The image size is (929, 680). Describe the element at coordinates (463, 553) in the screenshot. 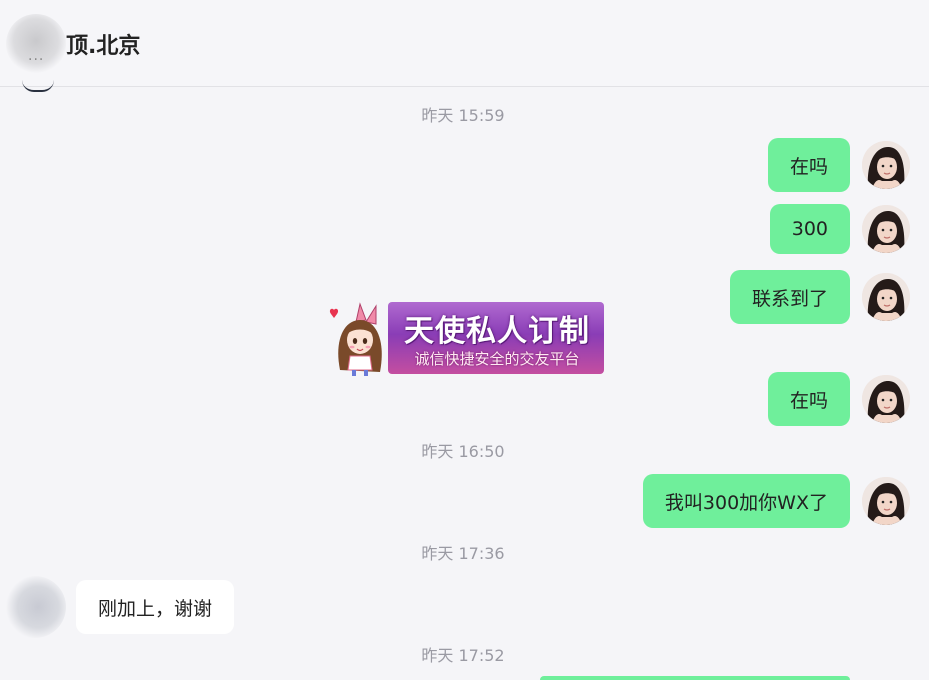

I see `message-timestamp: 昨天 17:36` at that location.